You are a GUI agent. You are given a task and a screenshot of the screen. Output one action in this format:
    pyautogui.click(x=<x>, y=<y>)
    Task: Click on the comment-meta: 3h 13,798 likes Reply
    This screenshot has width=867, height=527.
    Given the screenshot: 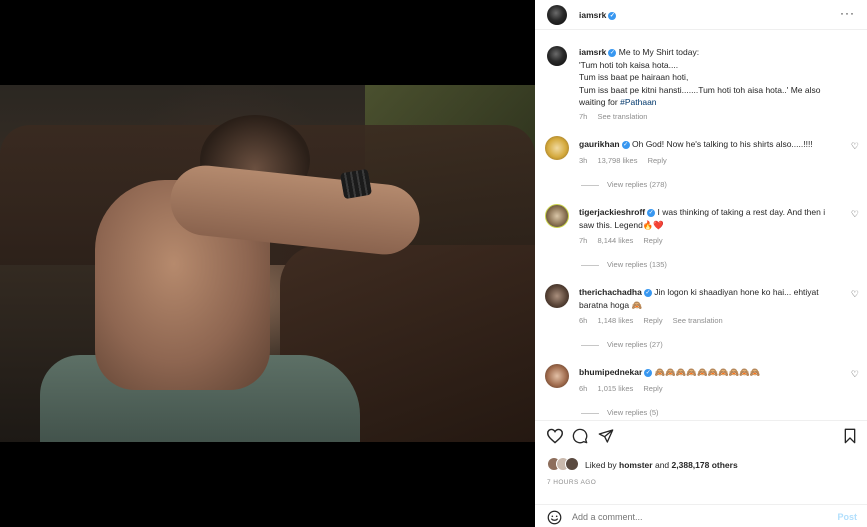 What is the action you would take?
    pyautogui.click(x=627, y=160)
    